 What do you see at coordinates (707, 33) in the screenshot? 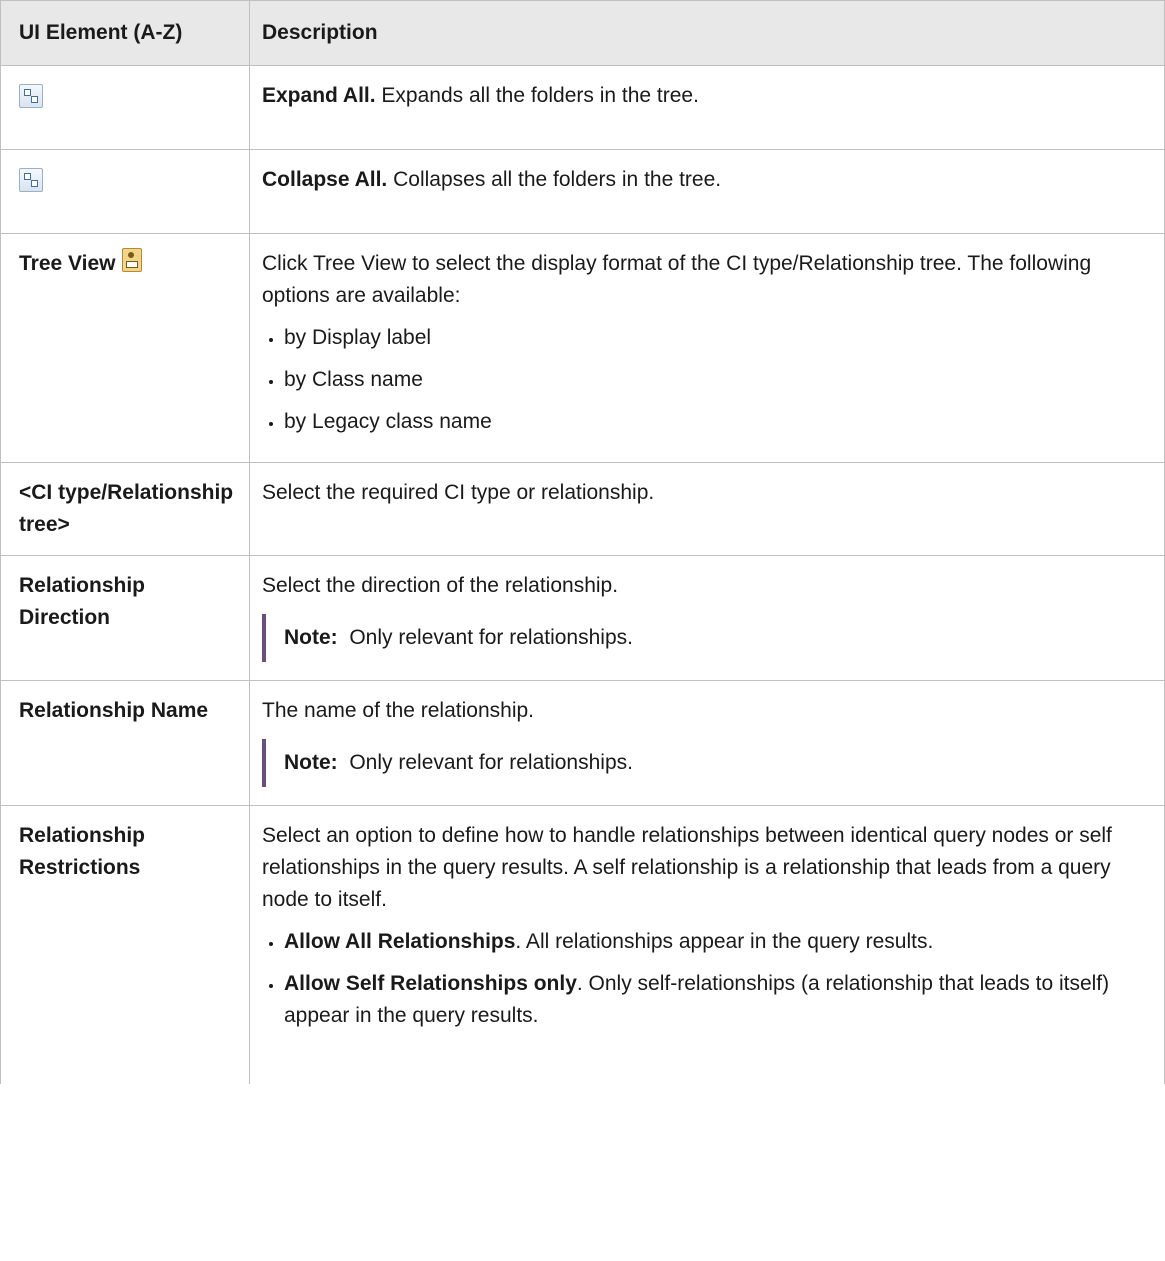
I see `header-description: Description` at bounding box center [707, 33].